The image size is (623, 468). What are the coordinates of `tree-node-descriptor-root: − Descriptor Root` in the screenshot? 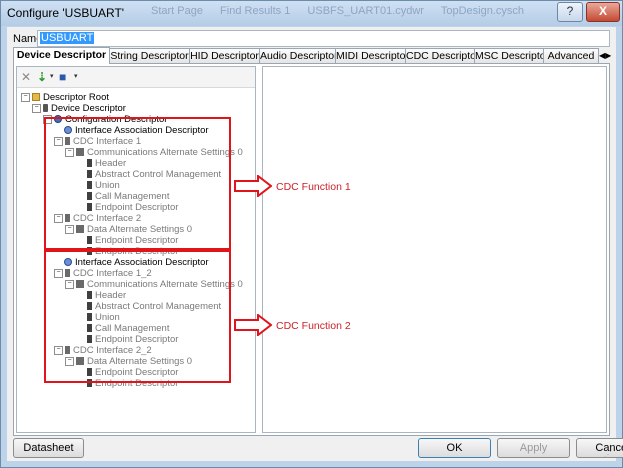 It's located at (65, 97).